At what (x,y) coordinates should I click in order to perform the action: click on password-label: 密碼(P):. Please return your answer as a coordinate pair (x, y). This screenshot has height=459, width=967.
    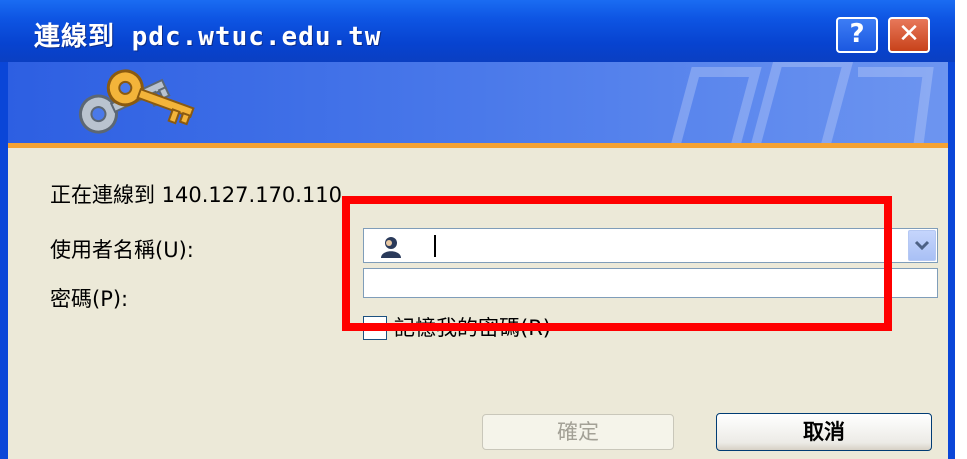
    Looking at the image, I should click on (89, 299).